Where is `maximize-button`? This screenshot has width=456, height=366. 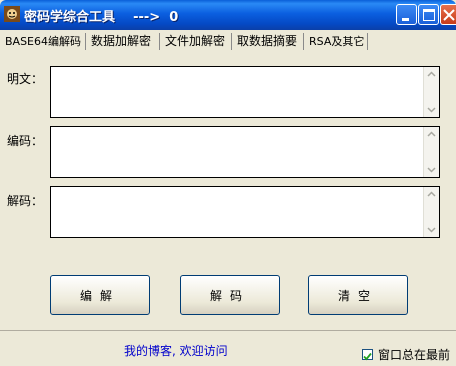
maximize-button is located at coordinates (428, 14).